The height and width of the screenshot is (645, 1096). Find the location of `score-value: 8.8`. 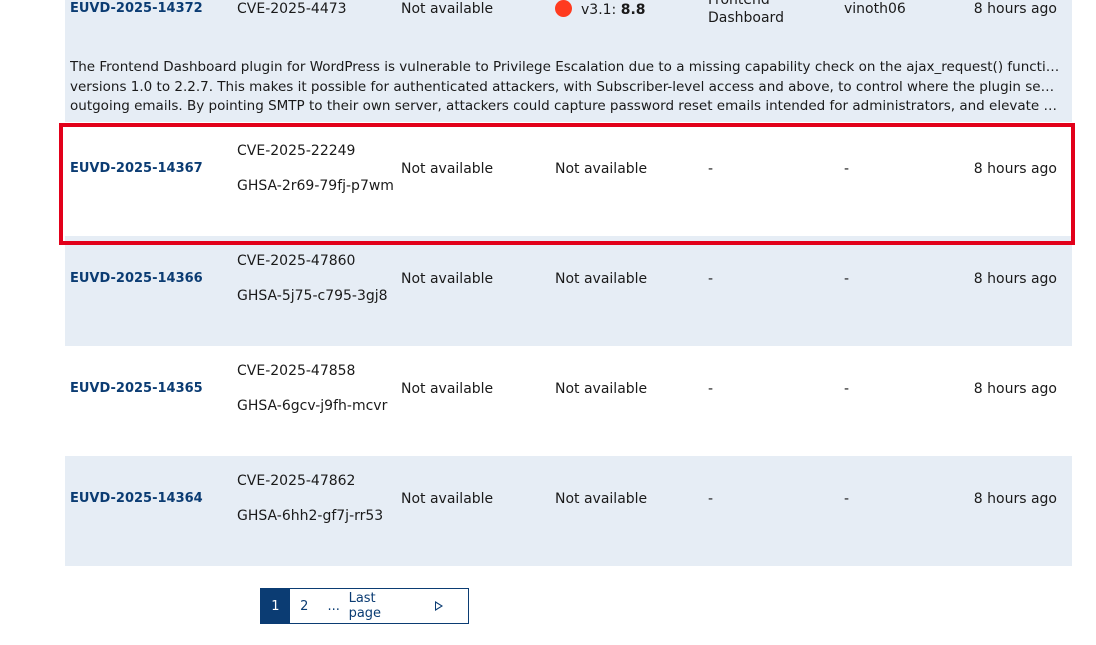

score-value: 8.8 is located at coordinates (633, 10).